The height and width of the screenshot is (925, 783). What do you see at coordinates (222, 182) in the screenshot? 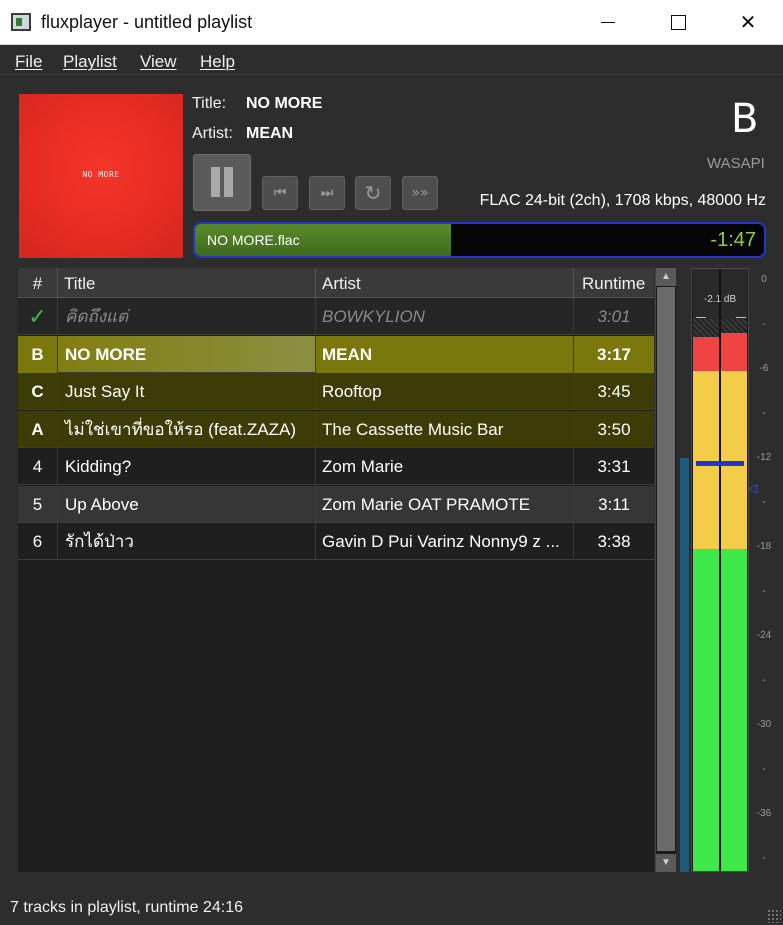
I see `pause-button` at bounding box center [222, 182].